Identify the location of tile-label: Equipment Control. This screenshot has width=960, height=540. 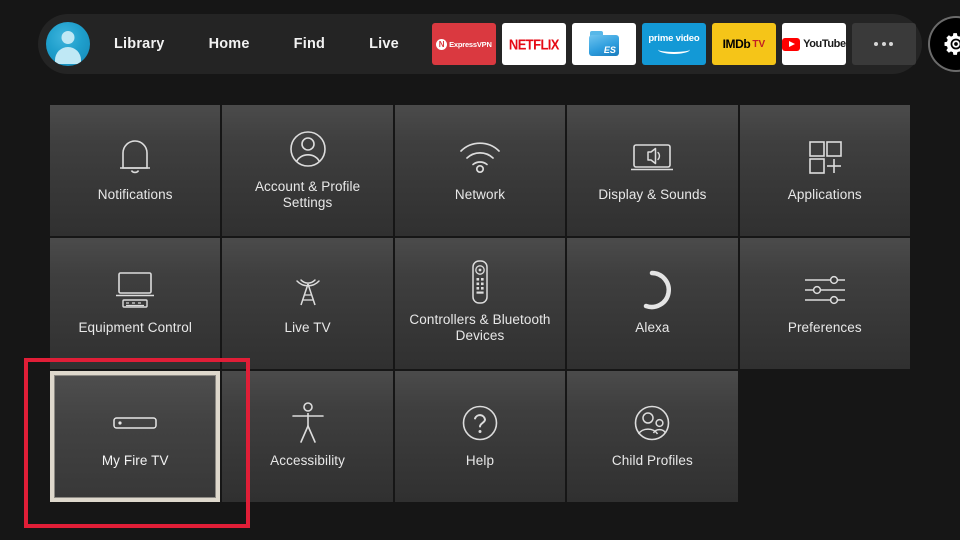
(135, 327).